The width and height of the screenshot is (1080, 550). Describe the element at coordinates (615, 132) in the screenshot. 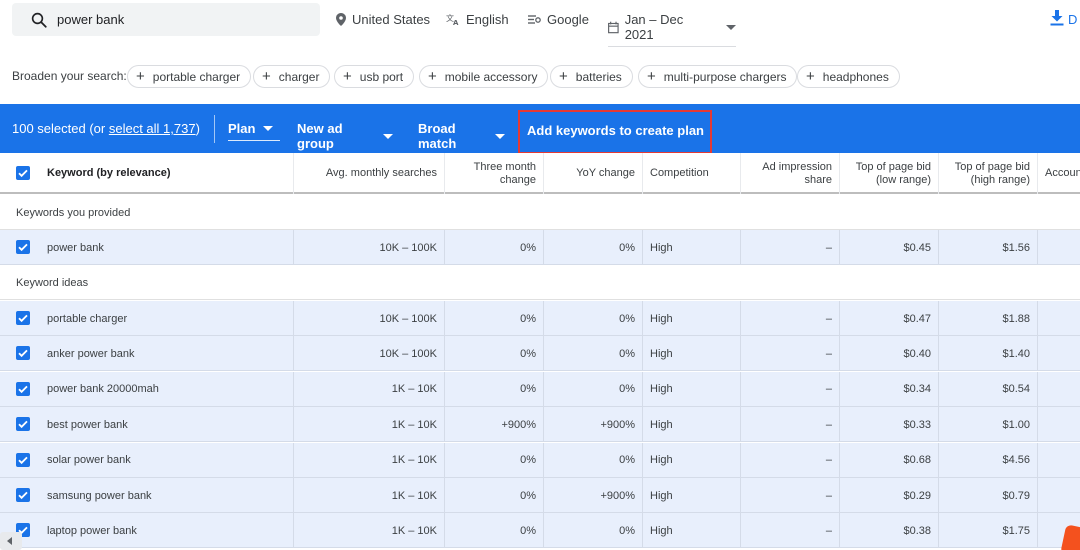

I see `add-keywords-button: Add keywords to create plan` at that location.